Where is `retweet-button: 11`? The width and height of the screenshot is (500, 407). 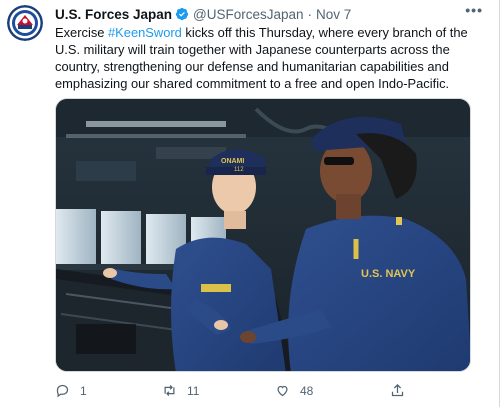
retweet-button: 11 is located at coordinates (180, 390).